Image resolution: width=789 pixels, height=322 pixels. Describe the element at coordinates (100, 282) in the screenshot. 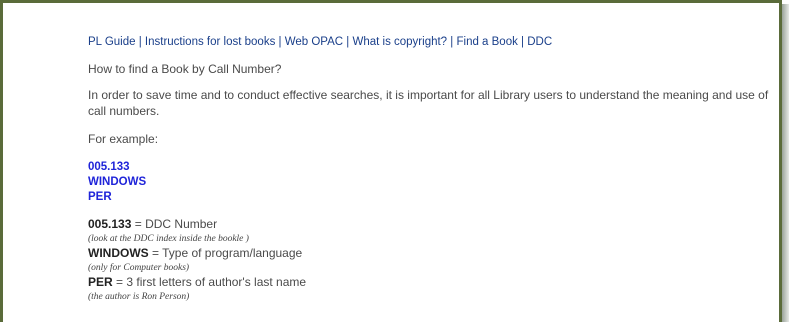

I see `definition-key: PER` at that location.